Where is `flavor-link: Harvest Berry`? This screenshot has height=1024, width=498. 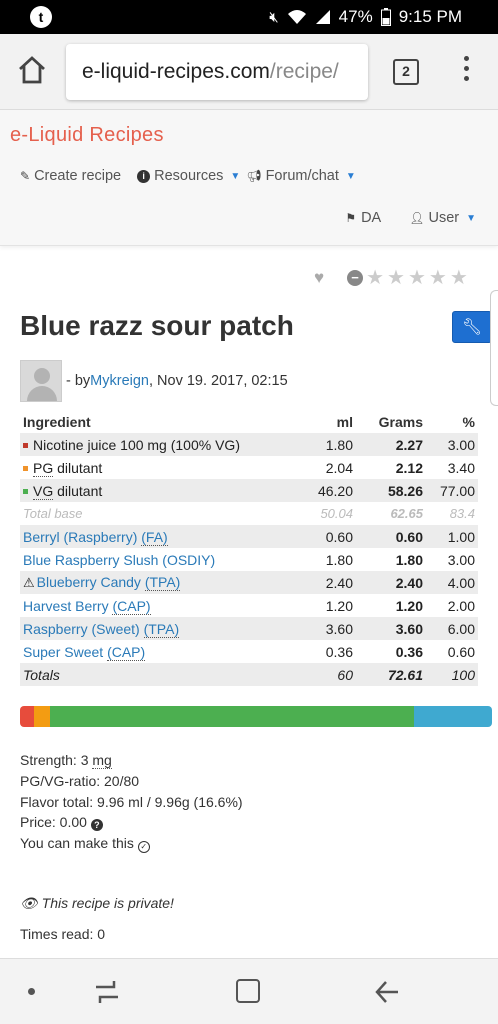 flavor-link: Harvest Berry is located at coordinates (67, 606).